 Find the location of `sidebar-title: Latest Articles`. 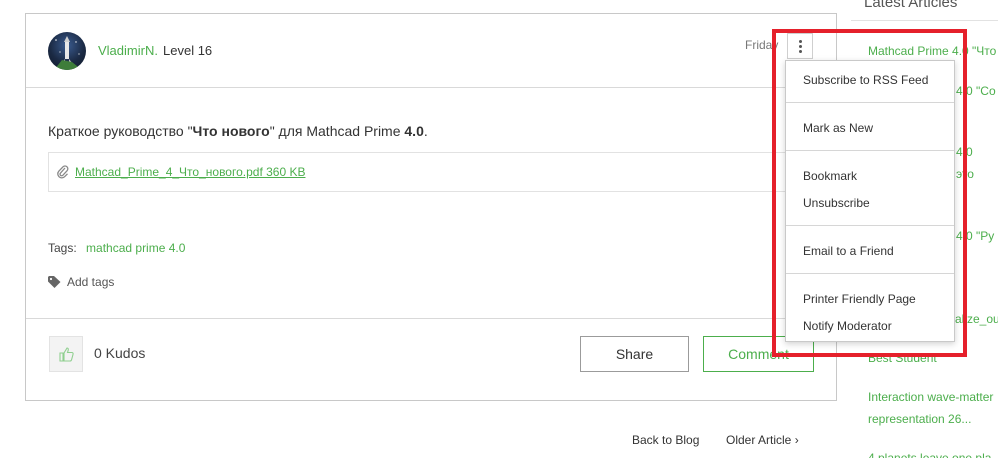

sidebar-title: Latest Articles is located at coordinates (911, 5).